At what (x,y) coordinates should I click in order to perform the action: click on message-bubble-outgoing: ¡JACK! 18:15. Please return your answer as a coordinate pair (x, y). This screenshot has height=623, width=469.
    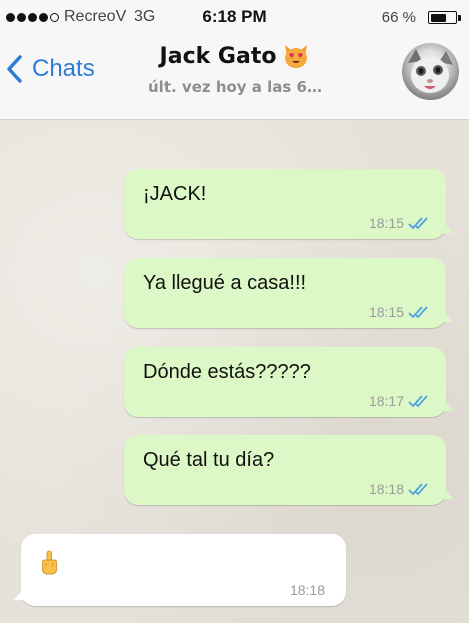
    Looking at the image, I should click on (288, 204).